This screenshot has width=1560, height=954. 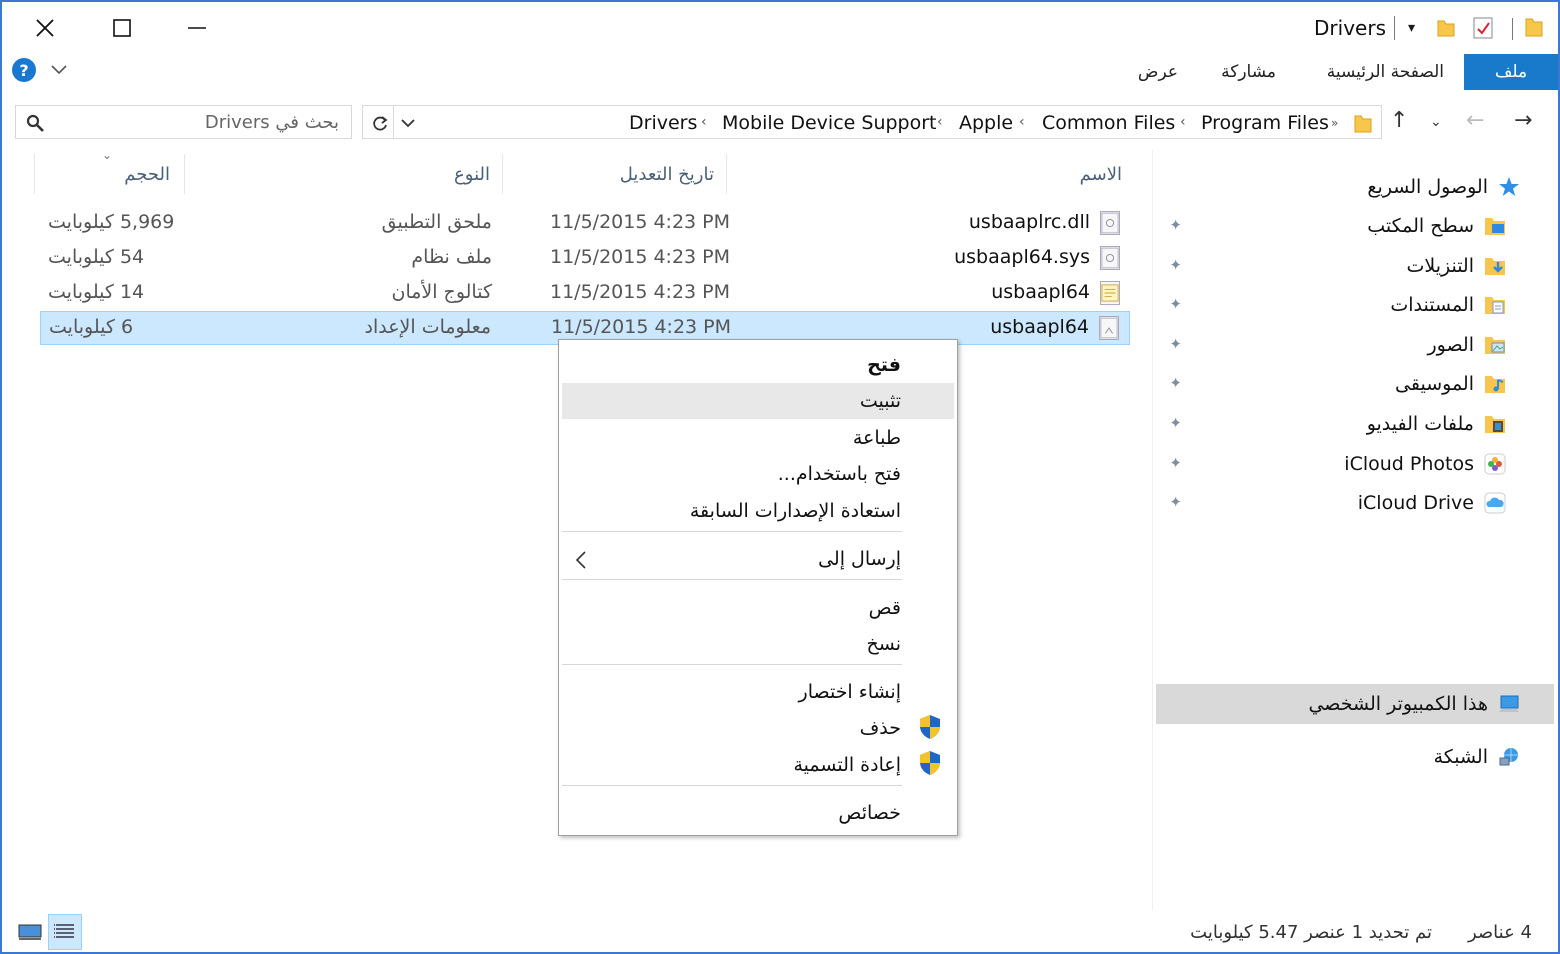 What do you see at coordinates (436, 222) in the screenshot?
I see `file-type: ملحق التطبيق` at bounding box center [436, 222].